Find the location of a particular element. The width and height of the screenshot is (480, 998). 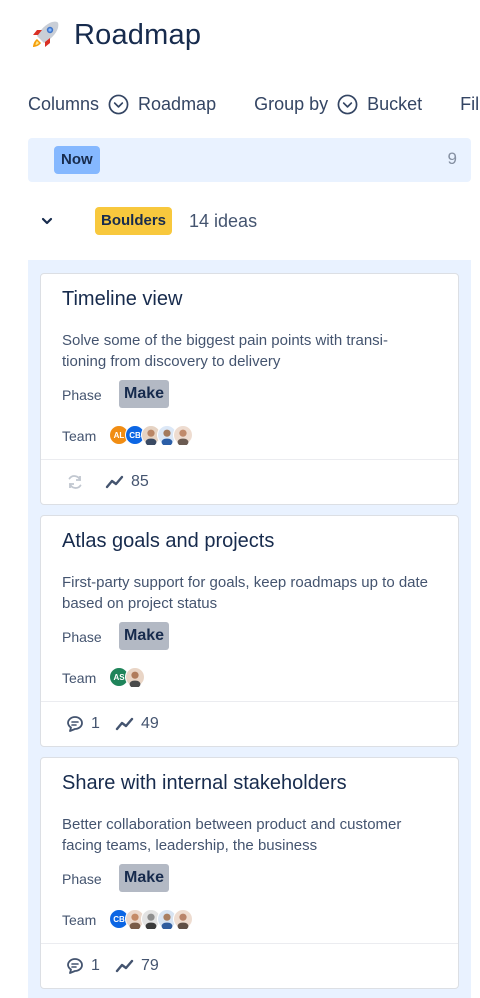

card-title: Atlas goals and projects is located at coordinates (168, 541).